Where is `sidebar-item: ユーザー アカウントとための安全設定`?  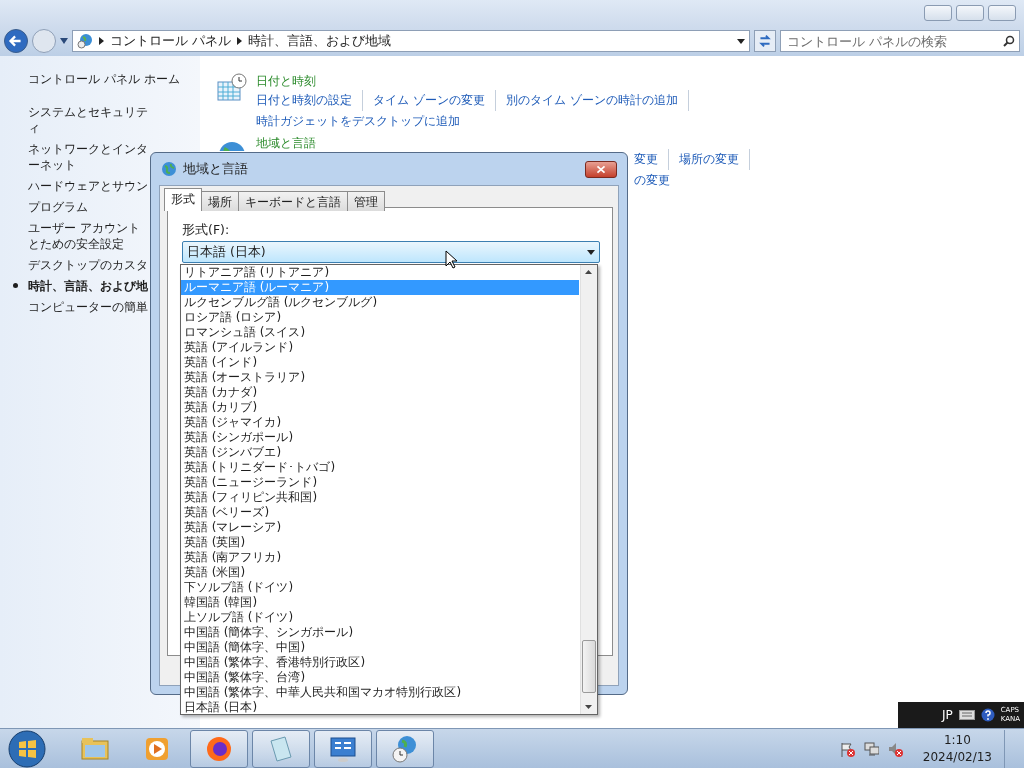
sidebar-item: ユーザー アカウントとための安全設定 is located at coordinates (81, 236).